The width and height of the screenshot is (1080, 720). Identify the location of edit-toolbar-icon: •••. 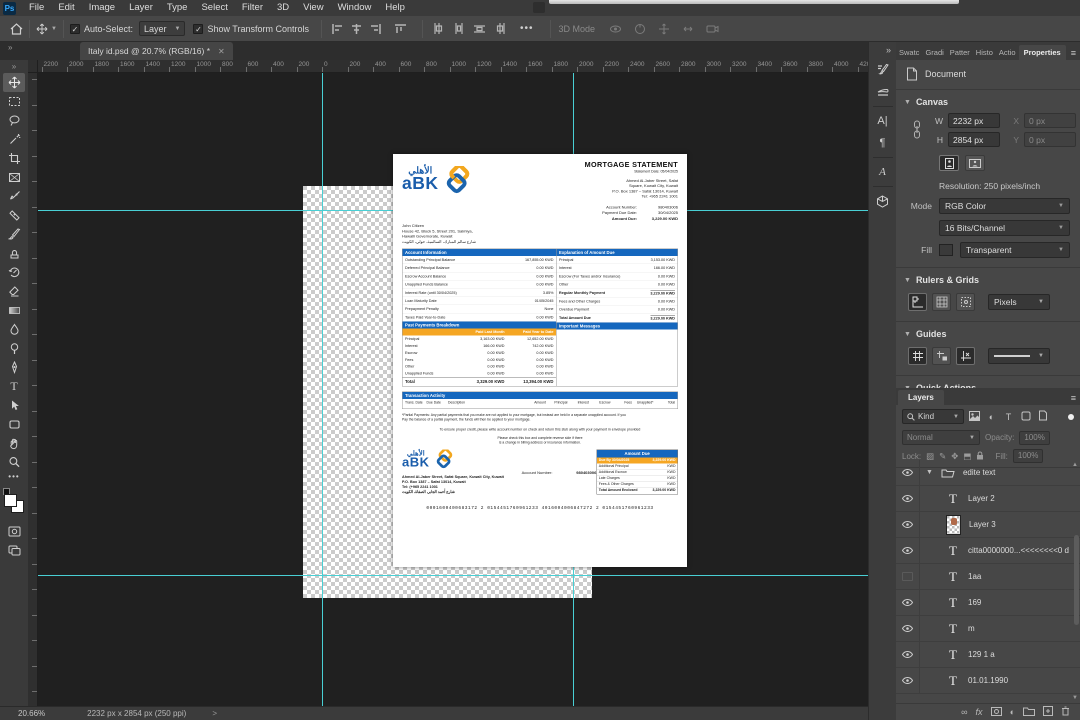
(13, 479).